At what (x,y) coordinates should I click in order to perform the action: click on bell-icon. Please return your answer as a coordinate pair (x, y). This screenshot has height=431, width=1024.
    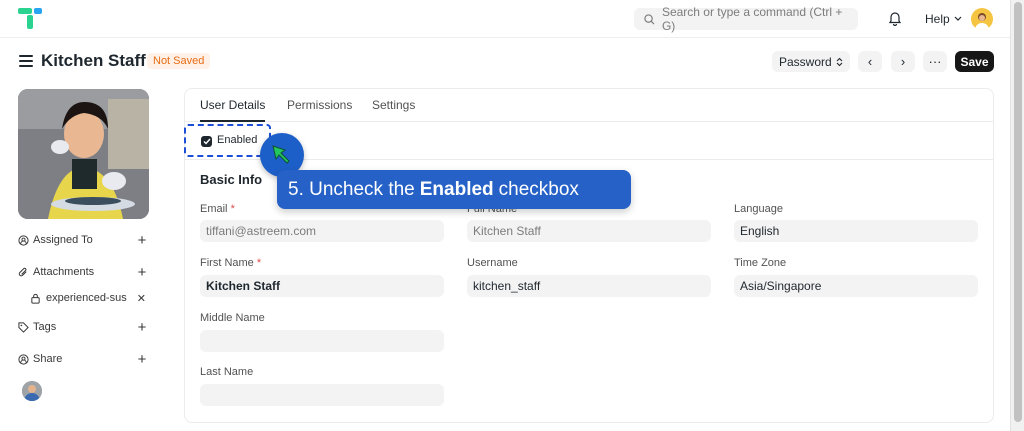
    Looking at the image, I should click on (895, 18).